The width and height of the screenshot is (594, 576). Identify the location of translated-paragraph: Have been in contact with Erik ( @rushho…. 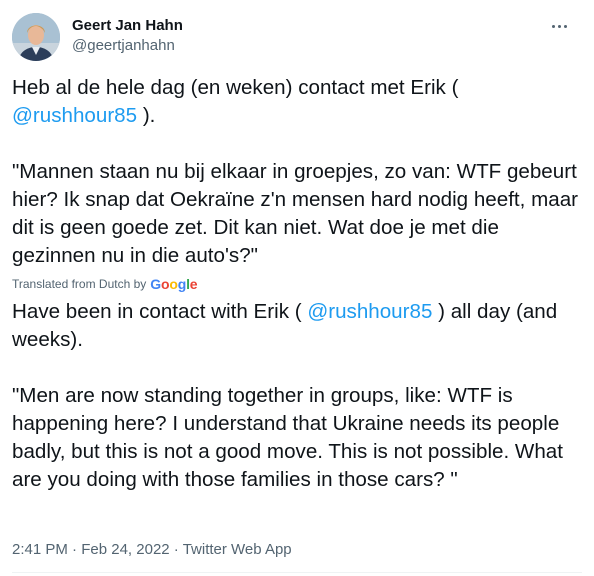
(296, 326).